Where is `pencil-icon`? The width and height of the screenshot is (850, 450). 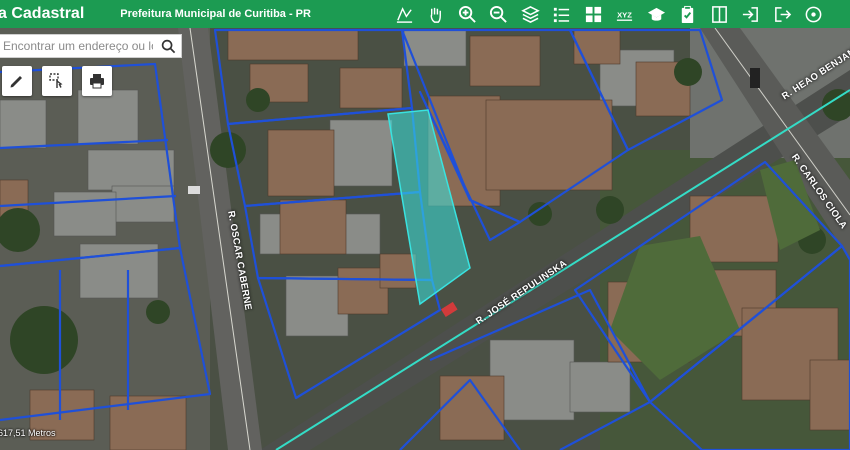 pencil-icon is located at coordinates (16, 82).